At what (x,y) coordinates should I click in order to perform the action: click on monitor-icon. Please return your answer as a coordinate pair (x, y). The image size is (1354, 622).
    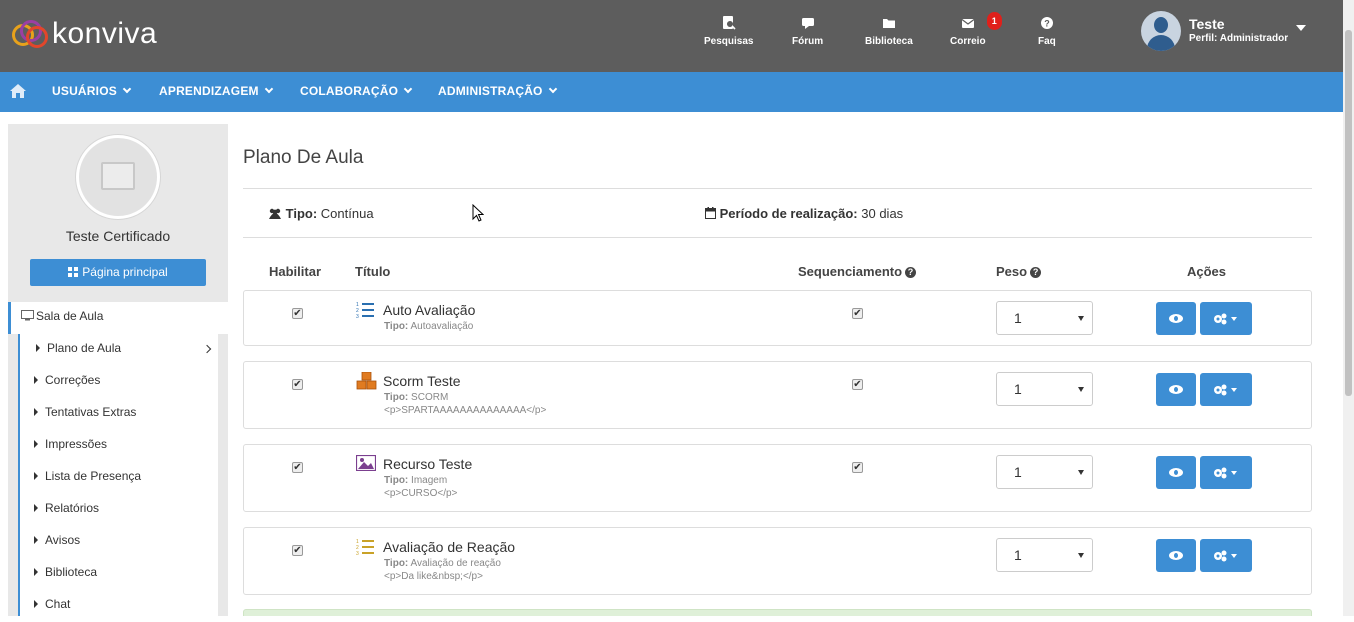
    Looking at the image, I should click on (27, 315).